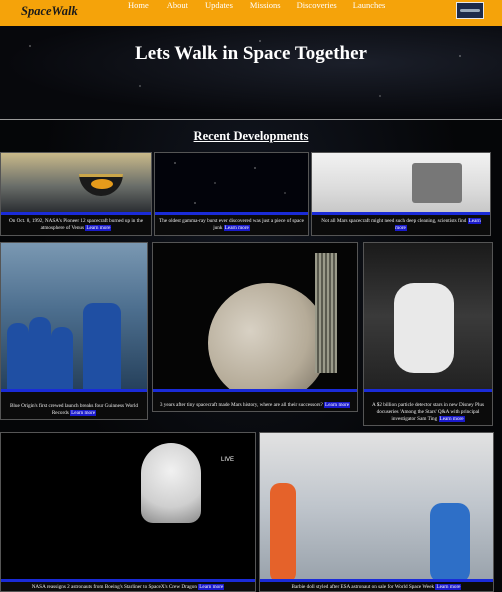  Describe the element at coordinates (470, 10) in the screenshot. I see `mission-patch-icon` at that location.